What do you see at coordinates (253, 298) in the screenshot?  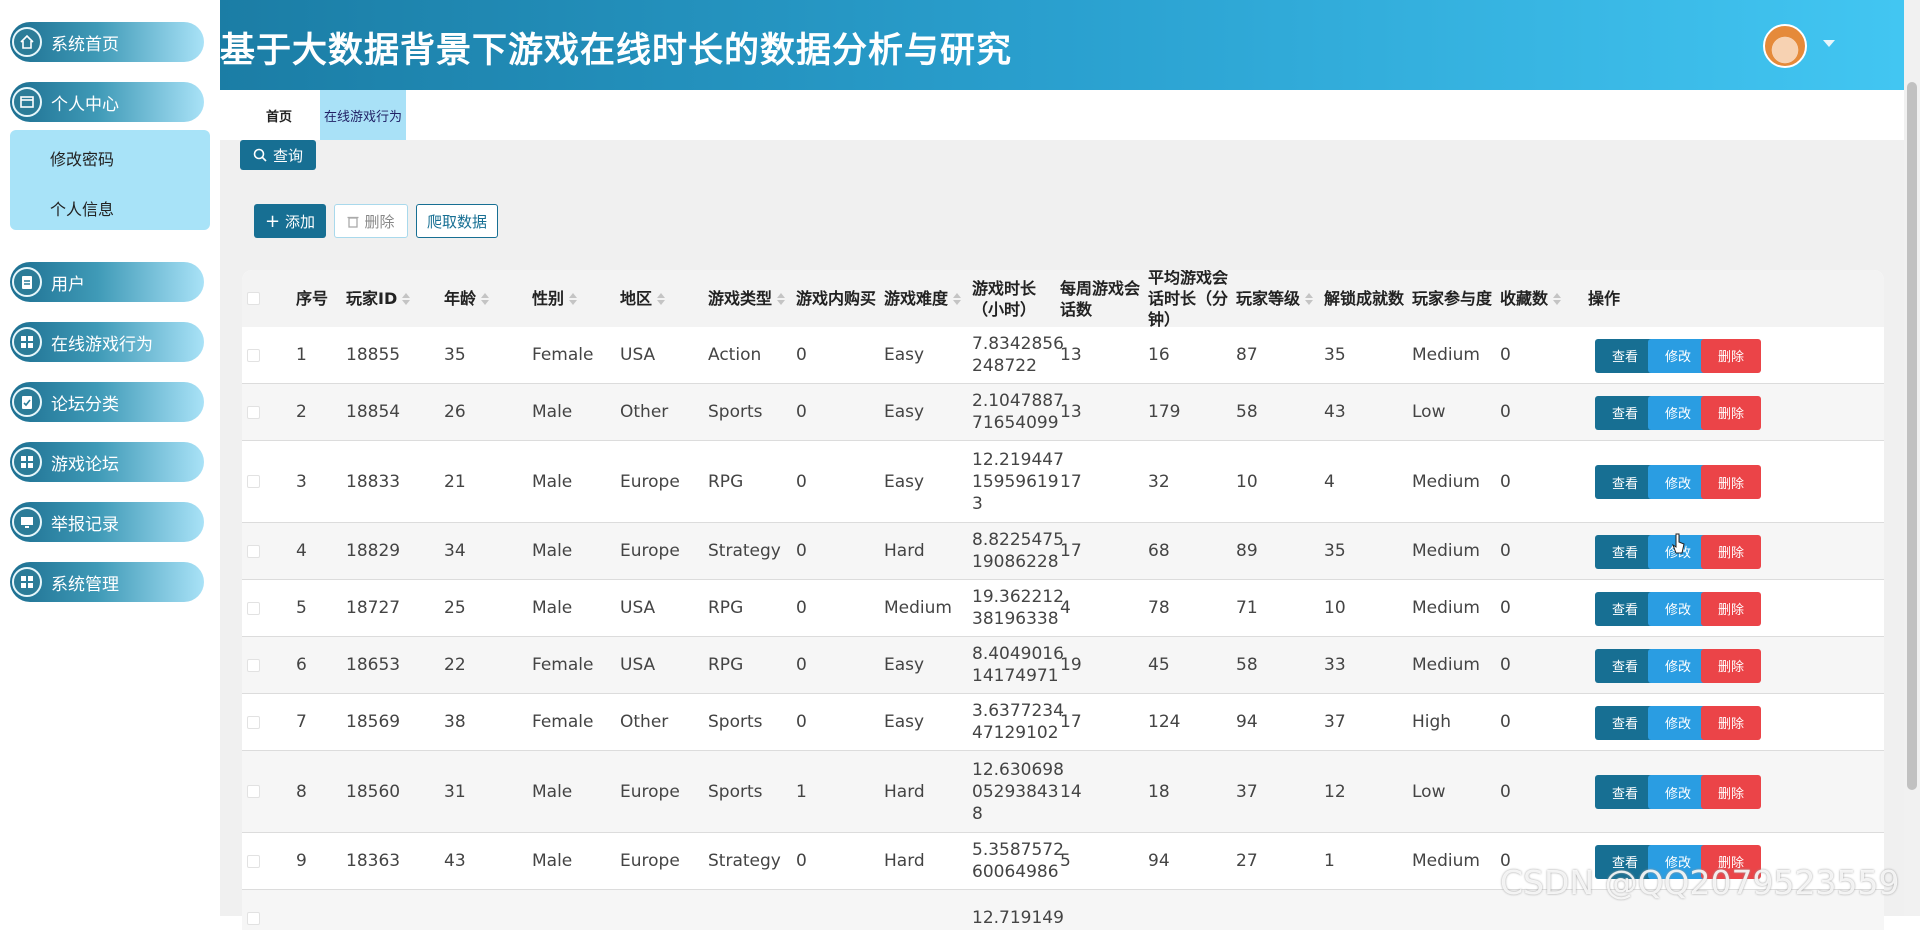 I see `select-all-checkbox` at bounding box center [253, 298].